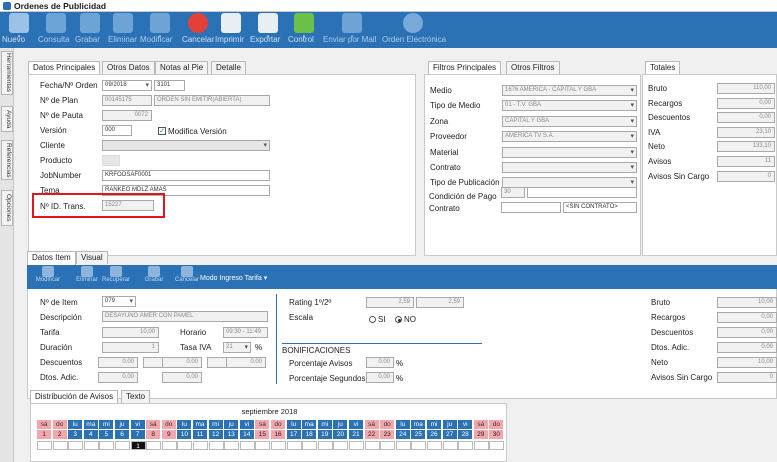 Image resolution: width=777 pixels, height=462 pixels. What do you see at coordinates (90, 30) in the screenshot?
I see `toolbar-button-3: Grabar` at bounding box center [90, 30].